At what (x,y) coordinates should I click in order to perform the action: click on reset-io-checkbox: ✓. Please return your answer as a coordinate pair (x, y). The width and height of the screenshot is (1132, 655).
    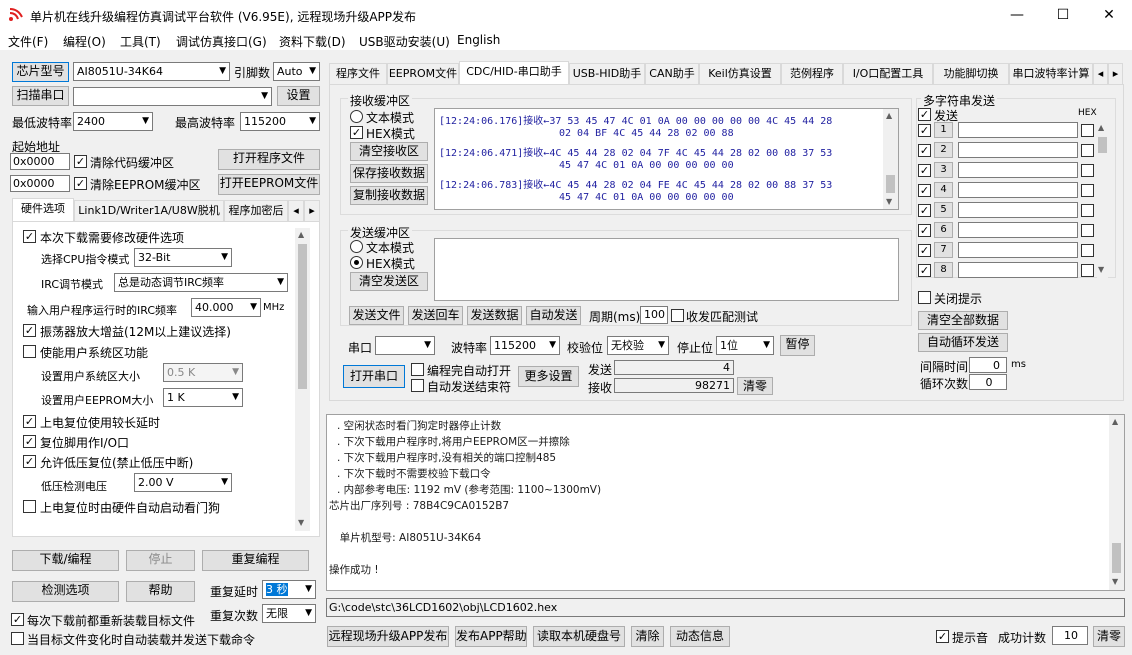
    Looking at the image, I should click on (29, 441).